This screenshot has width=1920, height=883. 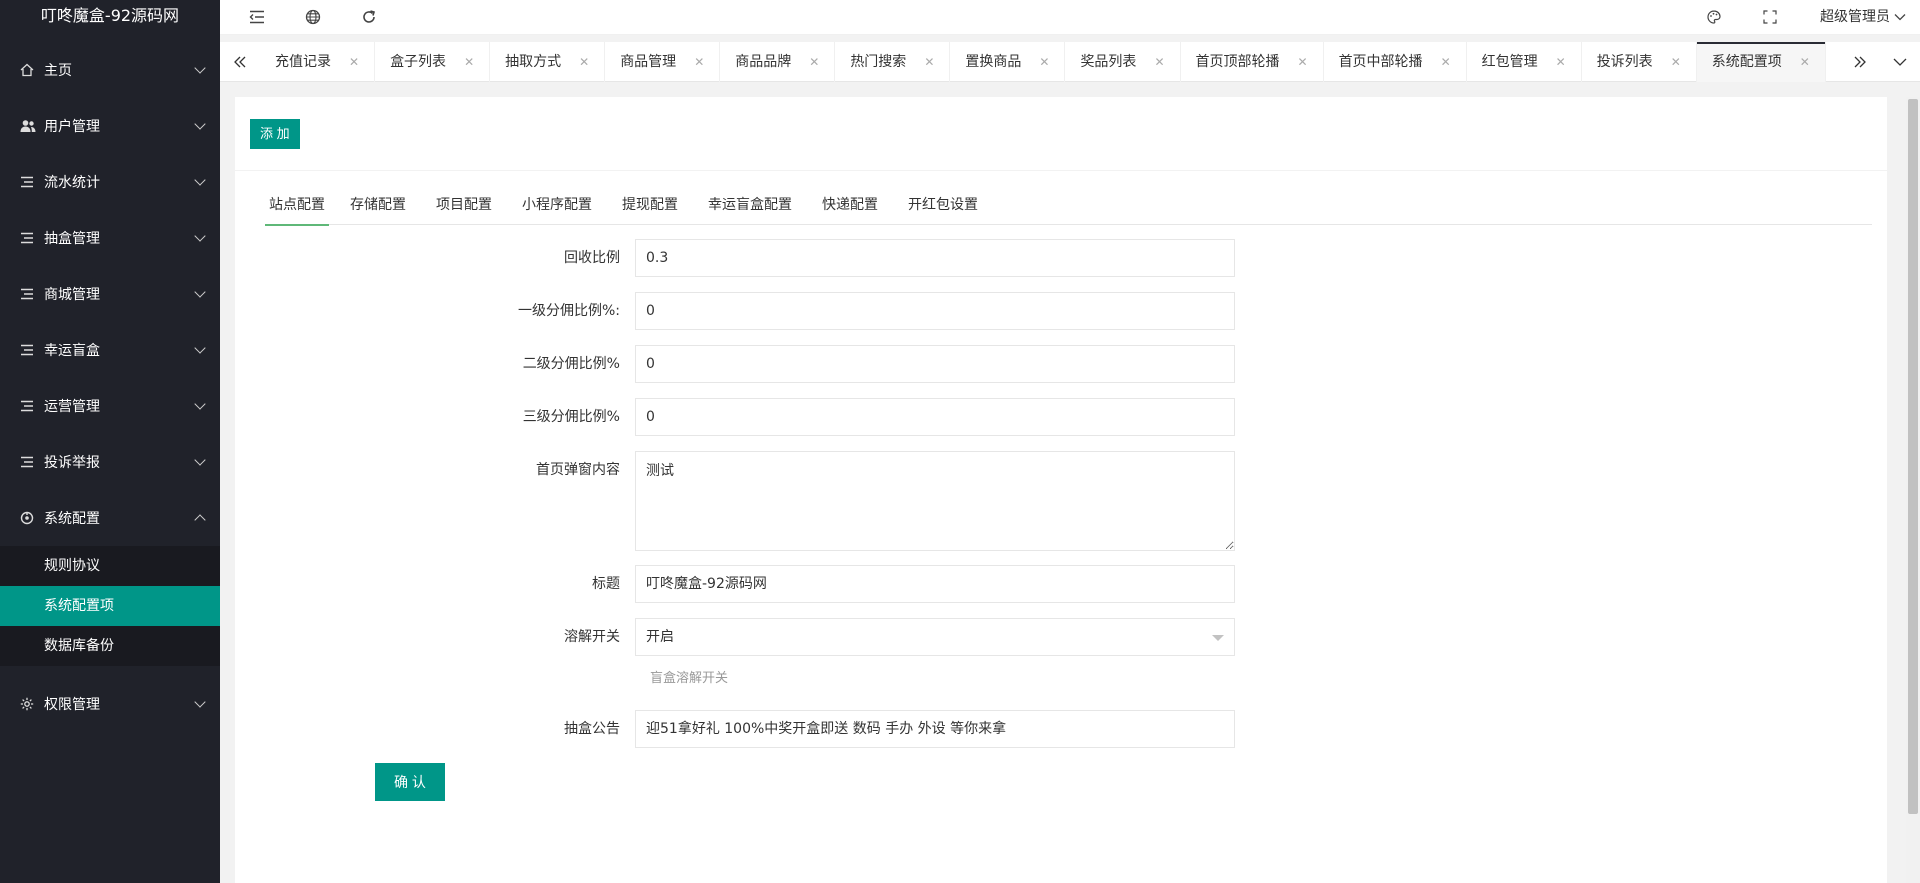 I want to click on field-label: 三级分佣比例%, so click(x=571, y=417).